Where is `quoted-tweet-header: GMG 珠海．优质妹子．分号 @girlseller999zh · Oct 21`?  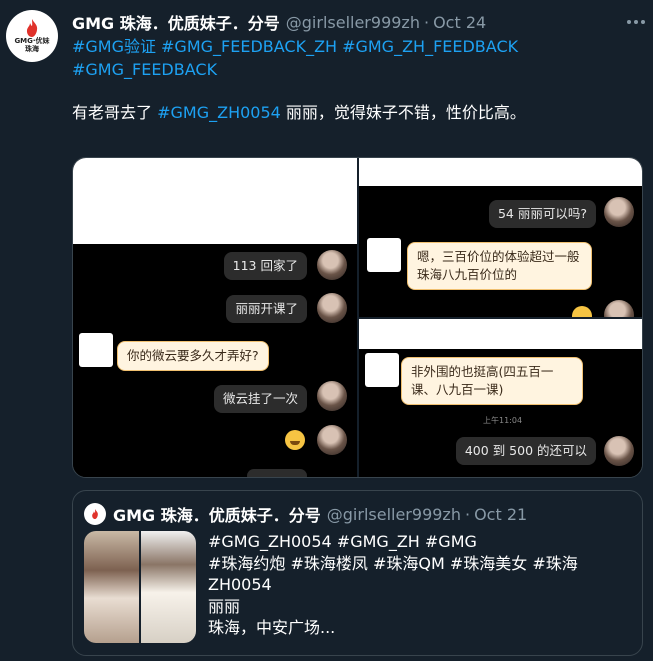 quoted-tweet-header: GMG 珠海．优质妹子．分号 @girlseller999zh · Oct 21 is located at coordinates (320, 514).